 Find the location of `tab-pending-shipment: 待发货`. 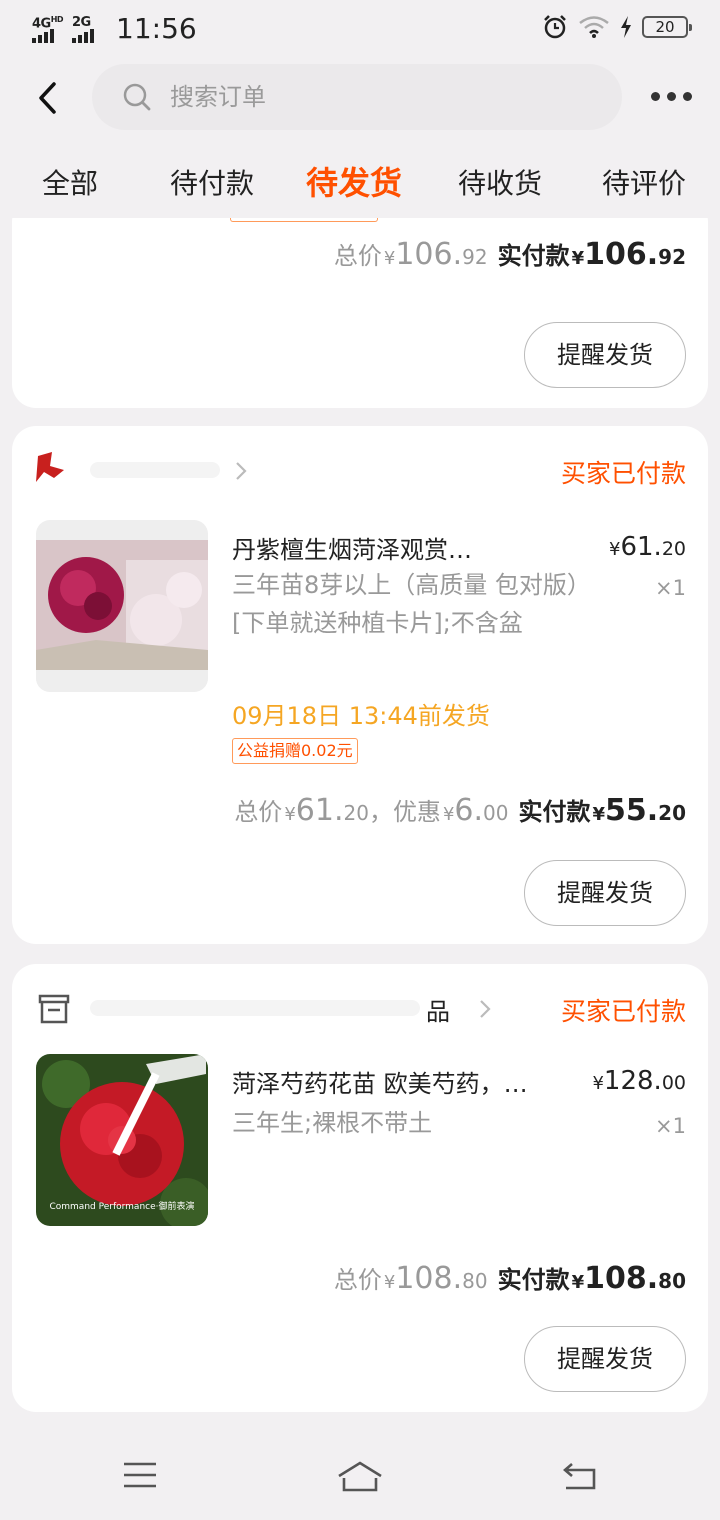

tab-pending-shipment: 待发货 is located at coordinates (354, 181).